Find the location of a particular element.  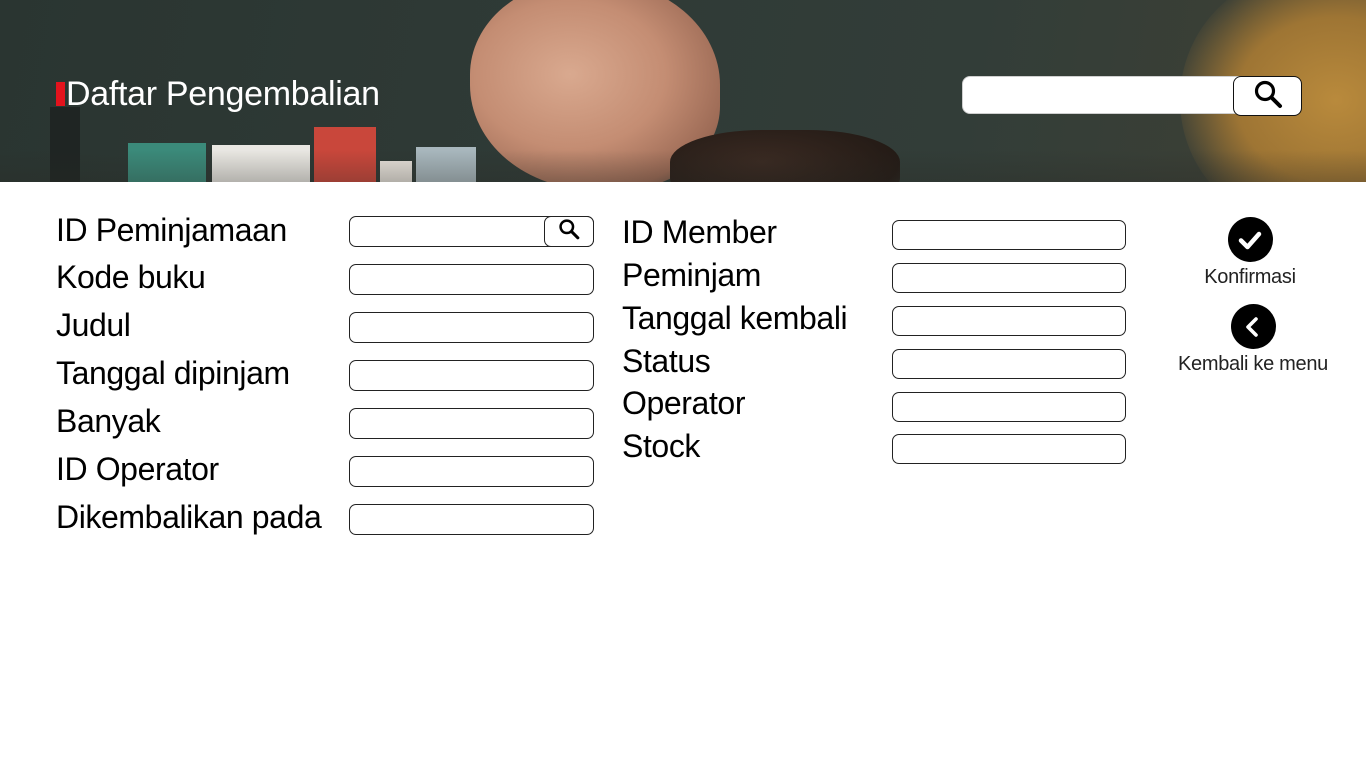

label-stock: Stock is located at coordinates (661, 446).